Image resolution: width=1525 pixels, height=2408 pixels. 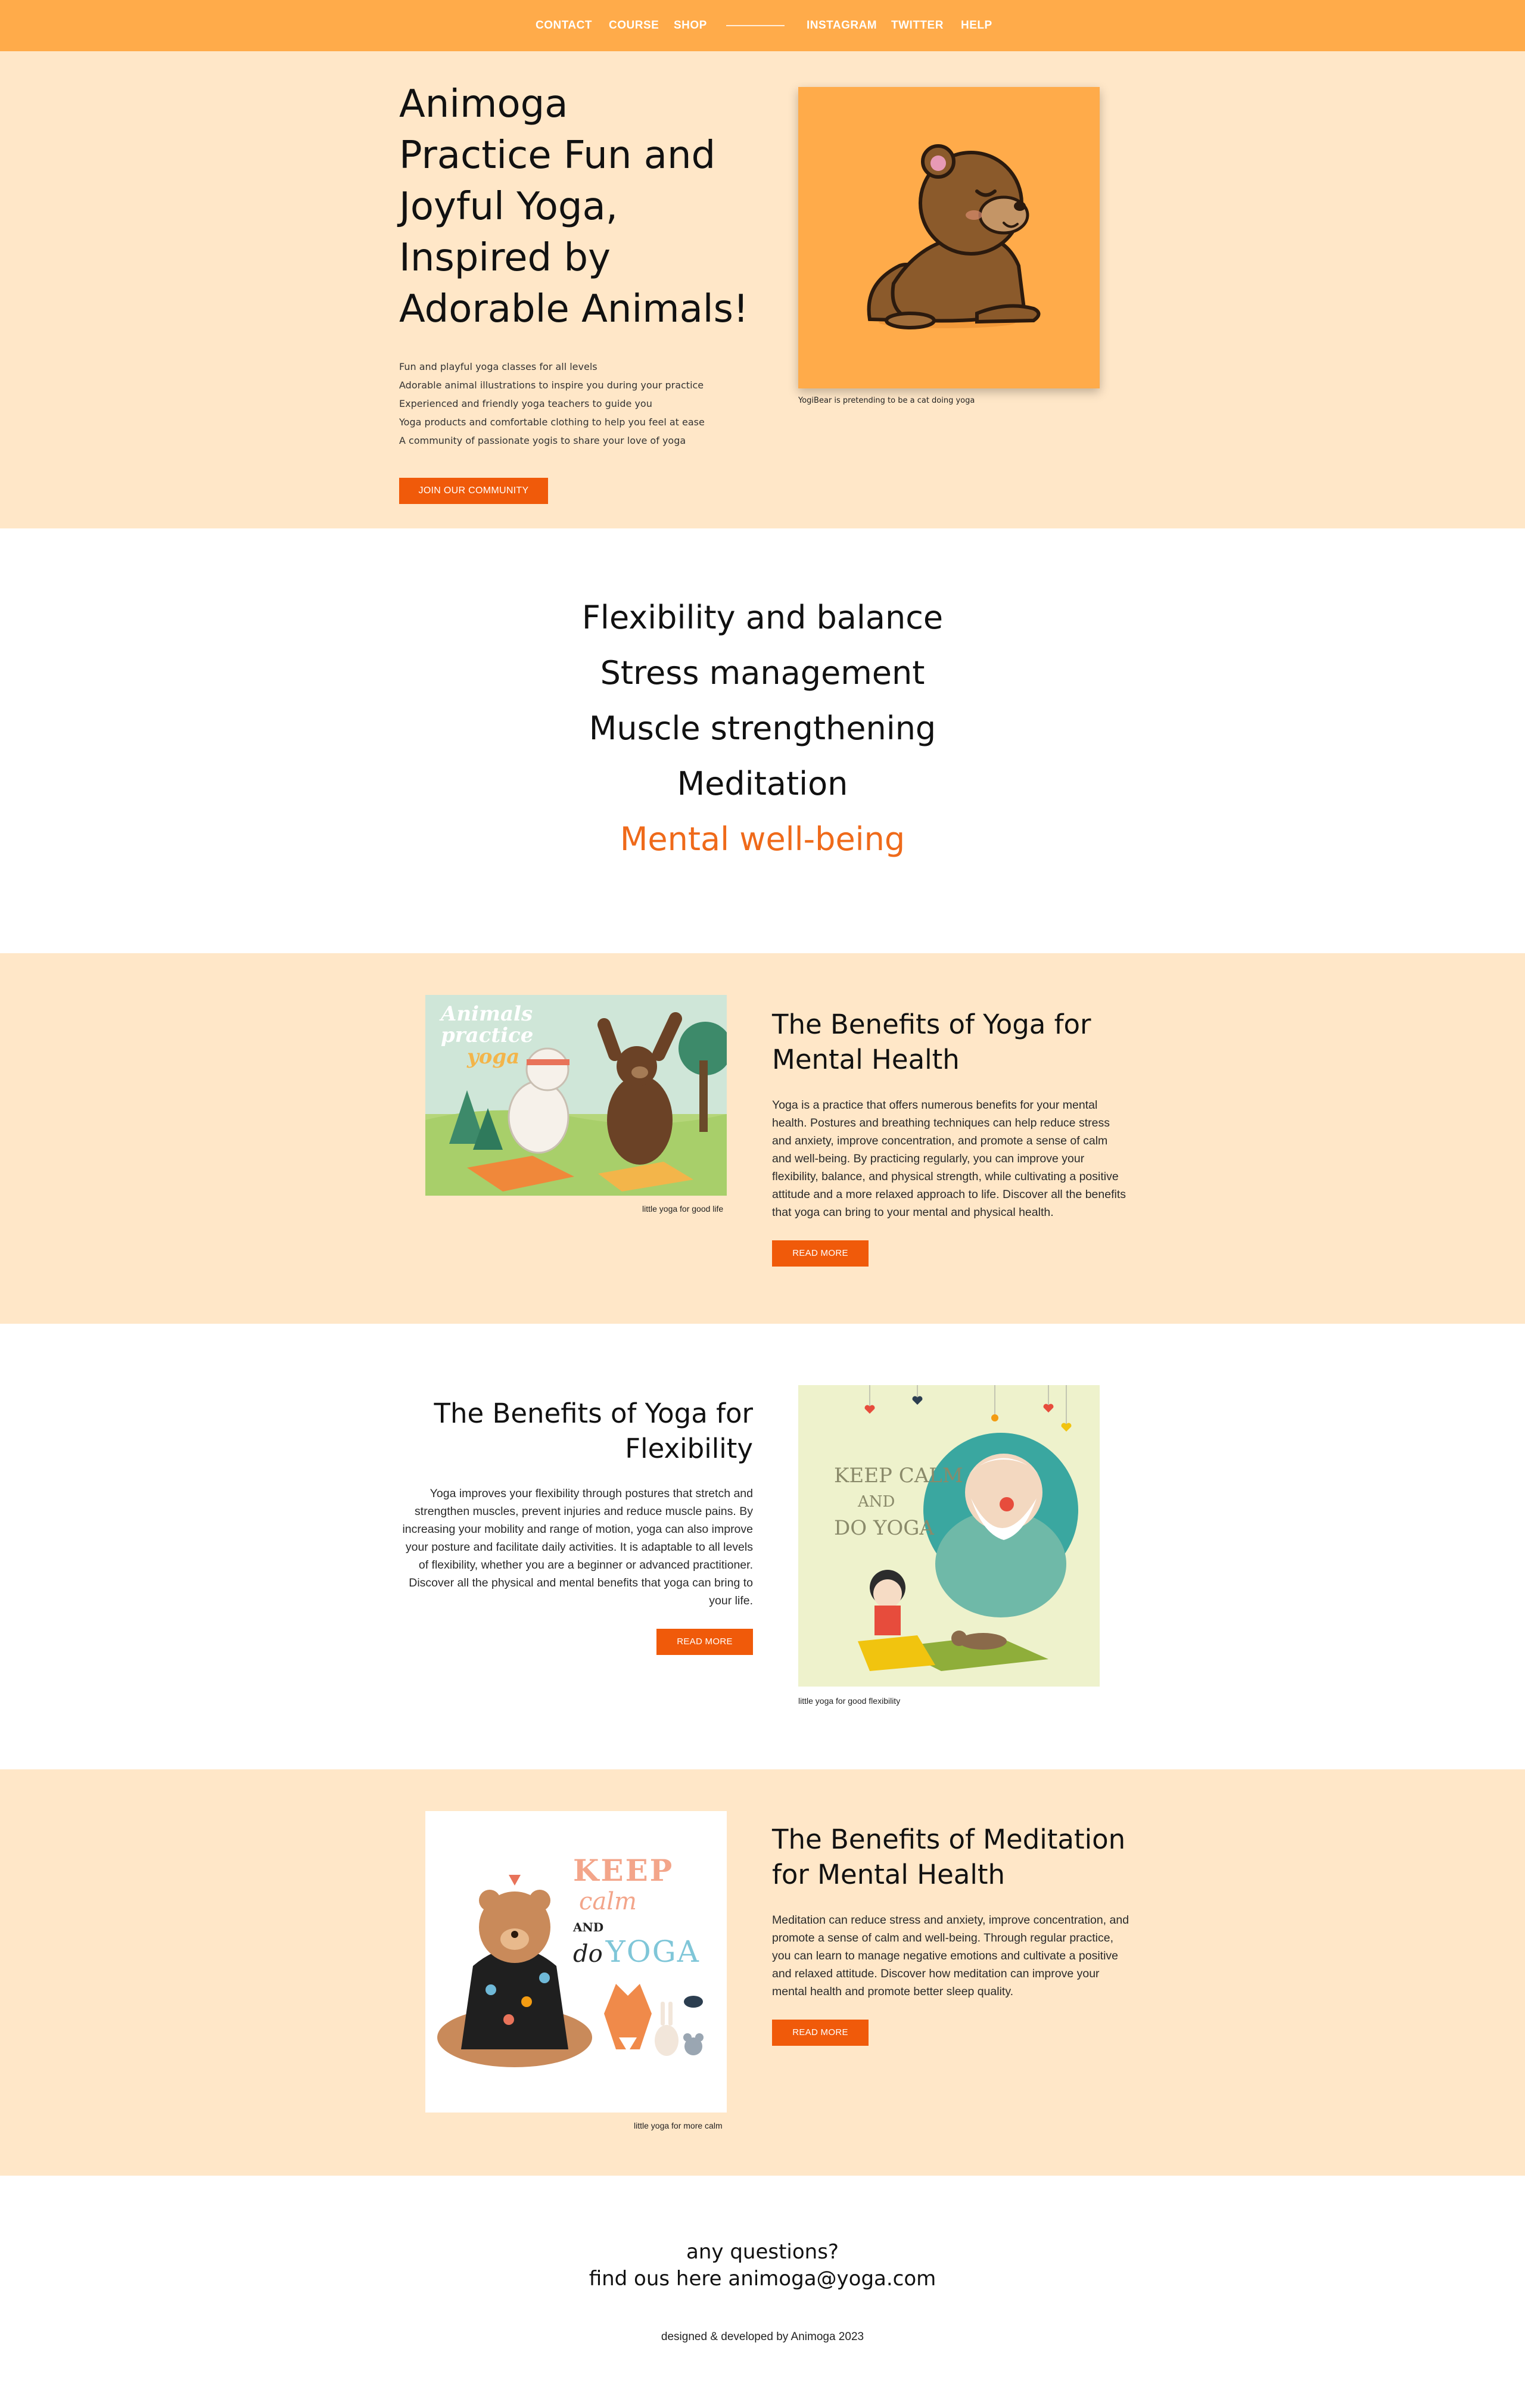 What do you see at coordinates (488, 1035) in the screenshot?
I see `image-text: practice` at bounding box center [488, 1035].